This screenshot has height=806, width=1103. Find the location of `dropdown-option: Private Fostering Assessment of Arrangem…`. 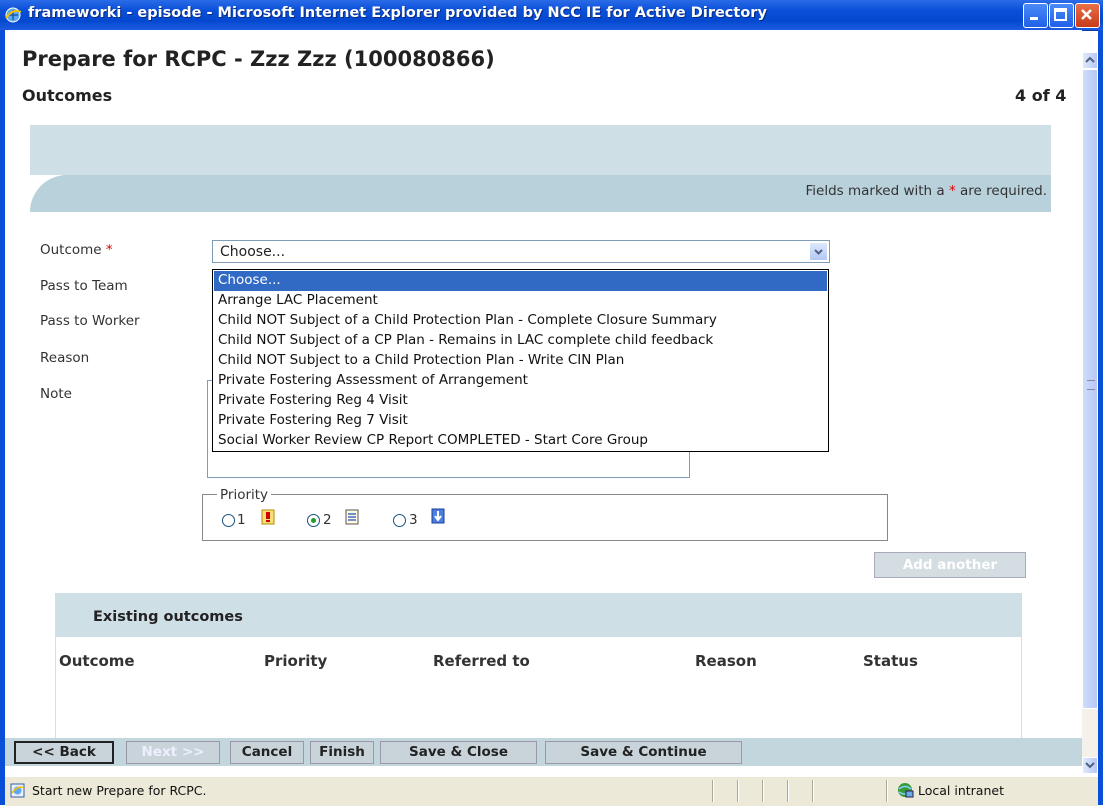

dropdown-option: Private Fostering Assessment of Arrangem… is located at coordinates (520, 381).